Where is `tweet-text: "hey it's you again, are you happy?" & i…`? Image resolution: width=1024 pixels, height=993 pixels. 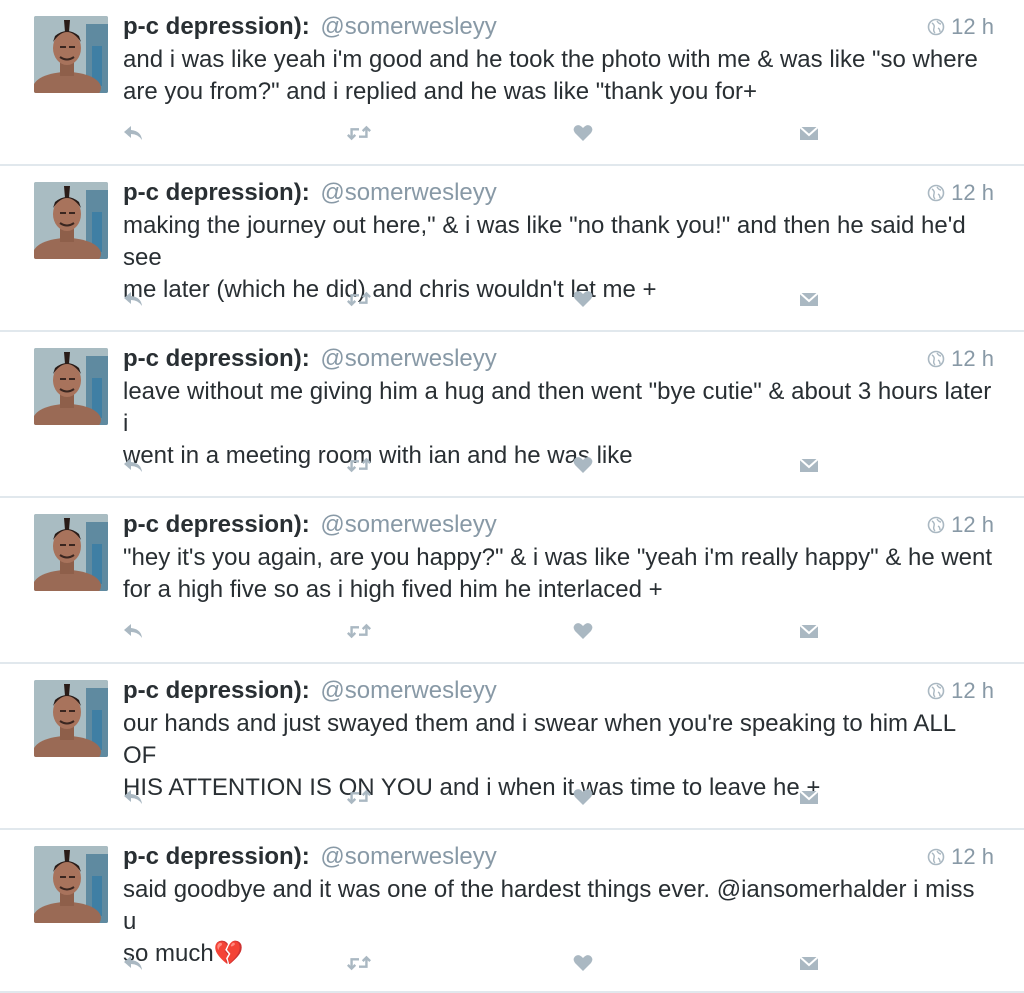 tweet-text: "hey it's you again, are you happy?" & i… is located at coordinates (558, 573).